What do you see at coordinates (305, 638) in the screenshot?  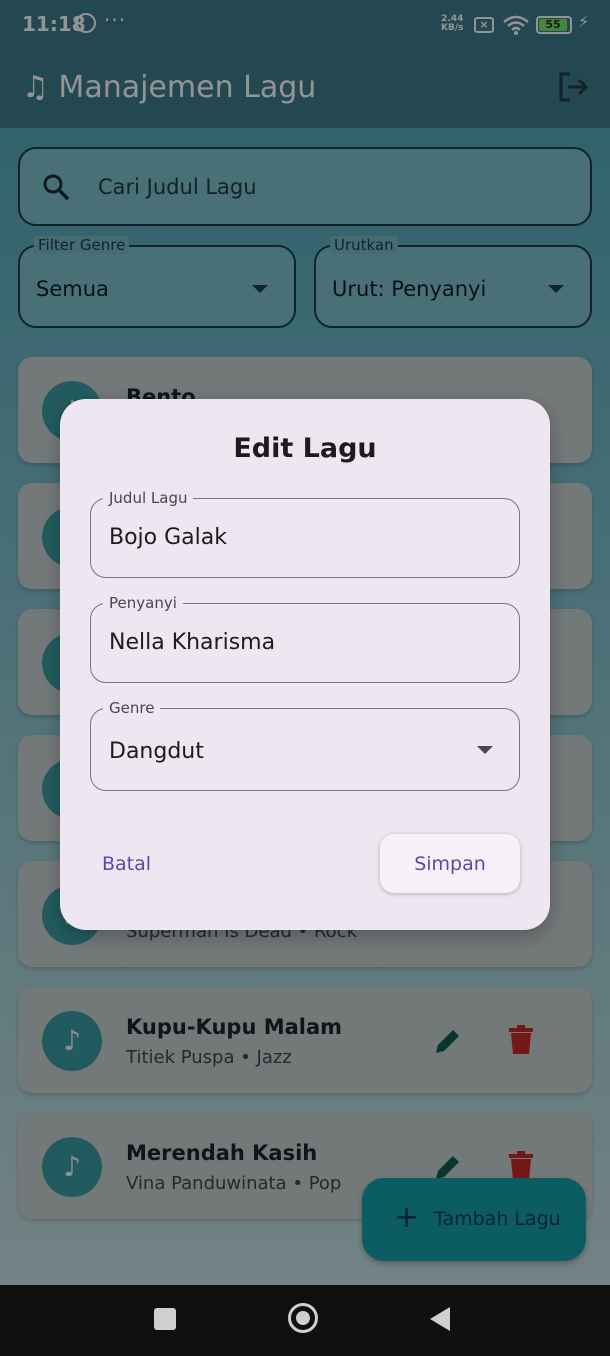 I see `artist-field: Penyanyi Nella Kharisma` at bounding box center [305, 638].